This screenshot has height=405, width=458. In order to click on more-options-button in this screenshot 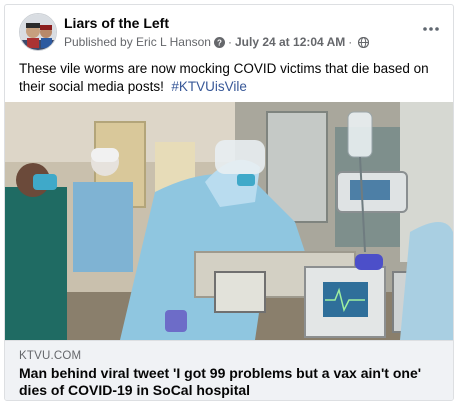, I will do `click(431, 27)`.